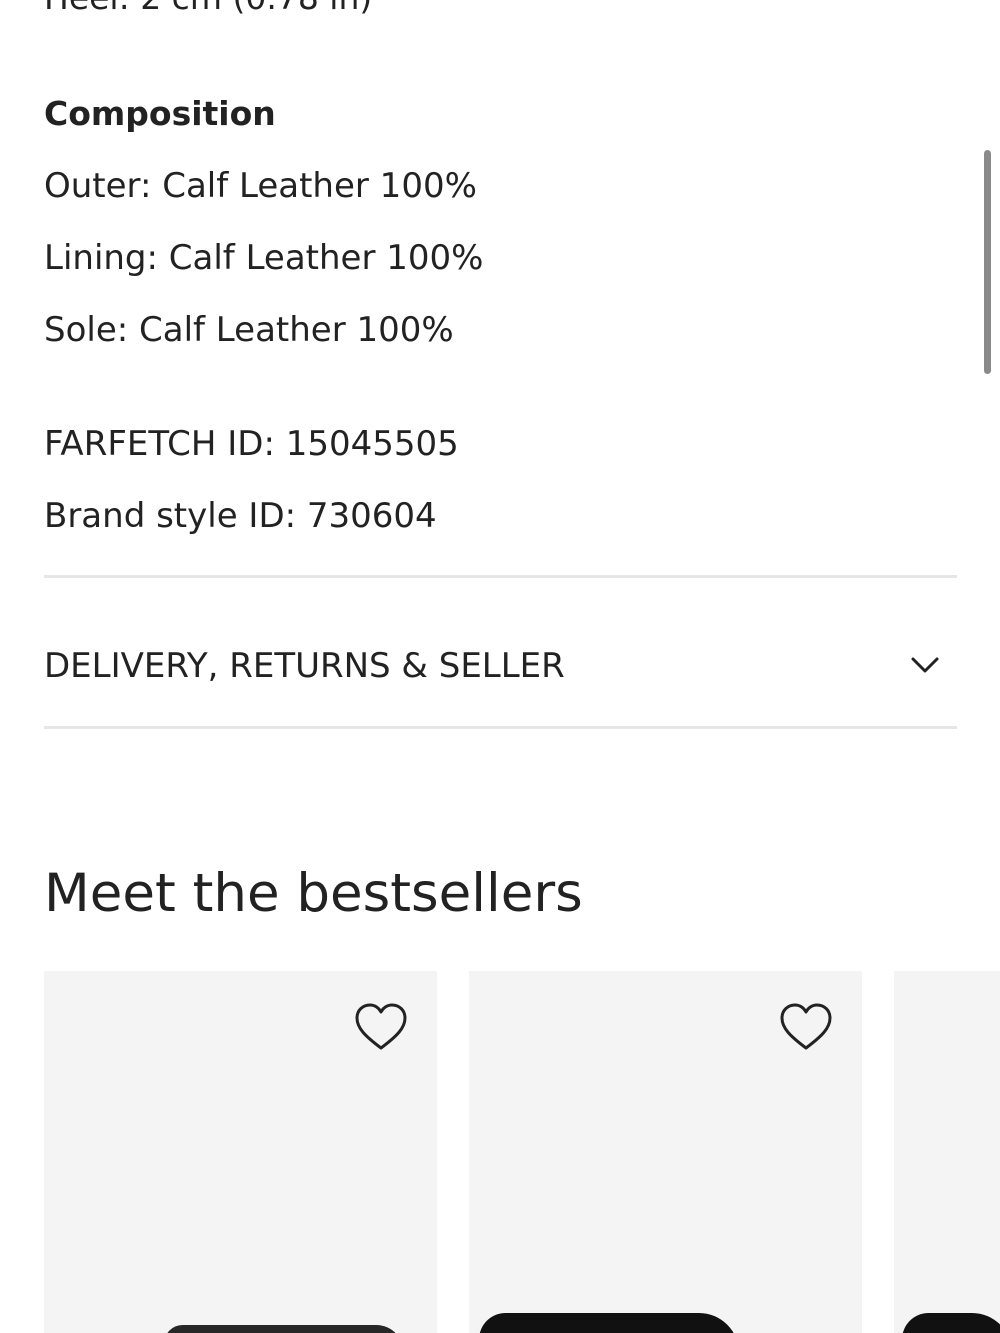 This screenshot has width=1000, height=1333. What do you see at coordinates (500, 727) in the screenshot?
I see `divider-bottom` at bounding box center [500, 727].